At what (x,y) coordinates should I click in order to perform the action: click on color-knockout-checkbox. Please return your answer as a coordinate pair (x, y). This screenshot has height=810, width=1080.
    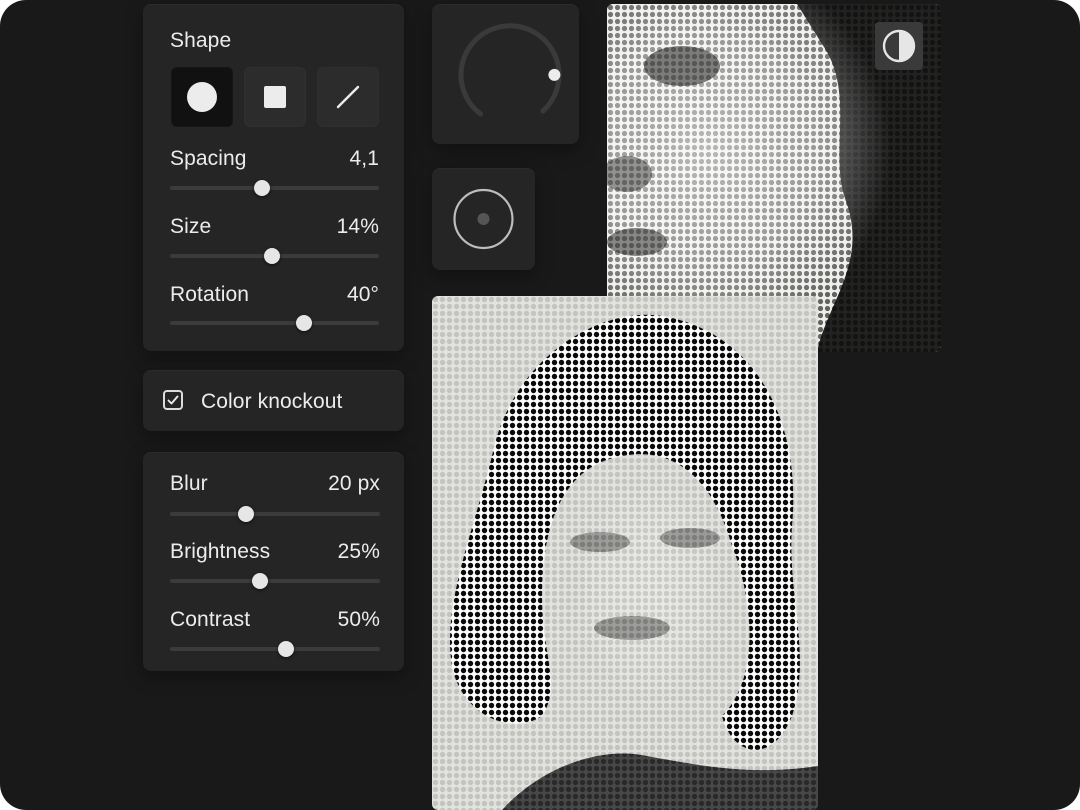
    Looking at the image, I should click on (173, 400).